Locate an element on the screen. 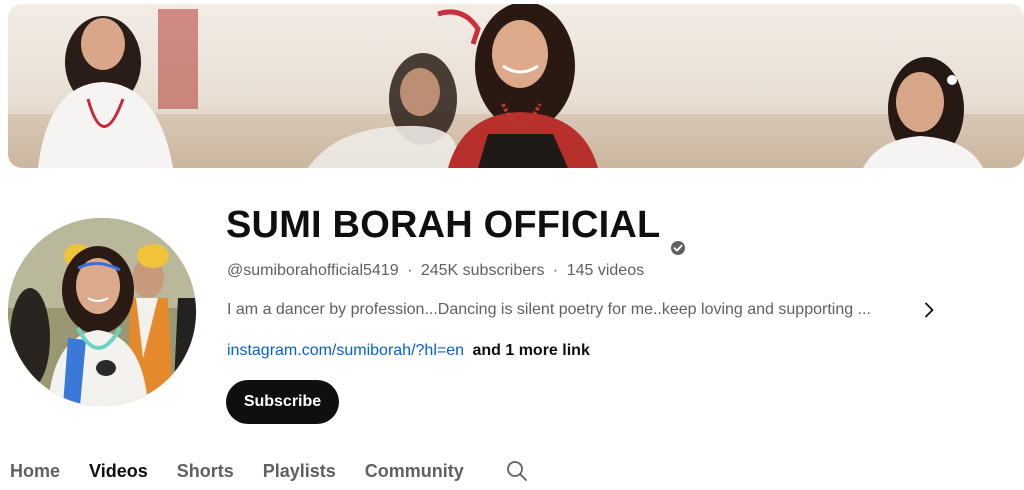  search-icon is located at coordinates (517, 471).